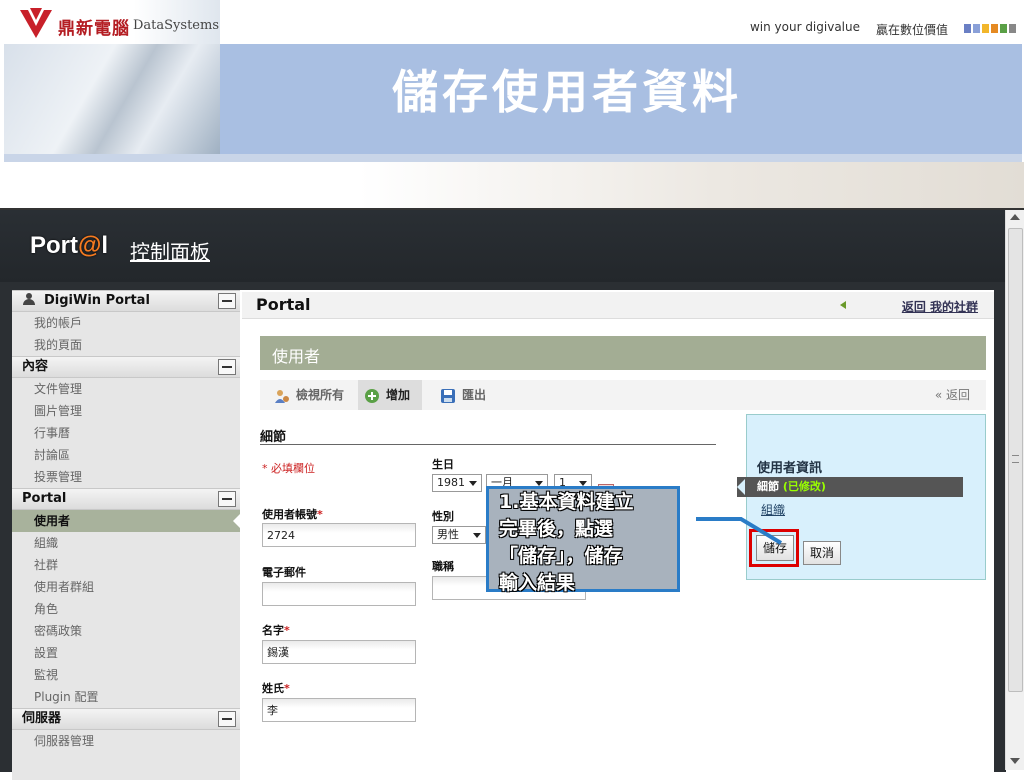  I want to click on section-title: 伺服器, so click(42, 718).